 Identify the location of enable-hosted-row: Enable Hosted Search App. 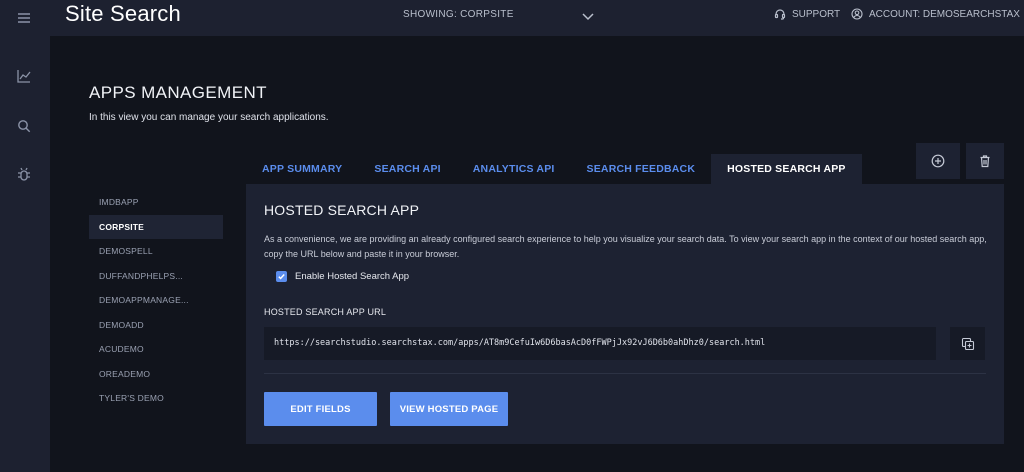
(342, 276).